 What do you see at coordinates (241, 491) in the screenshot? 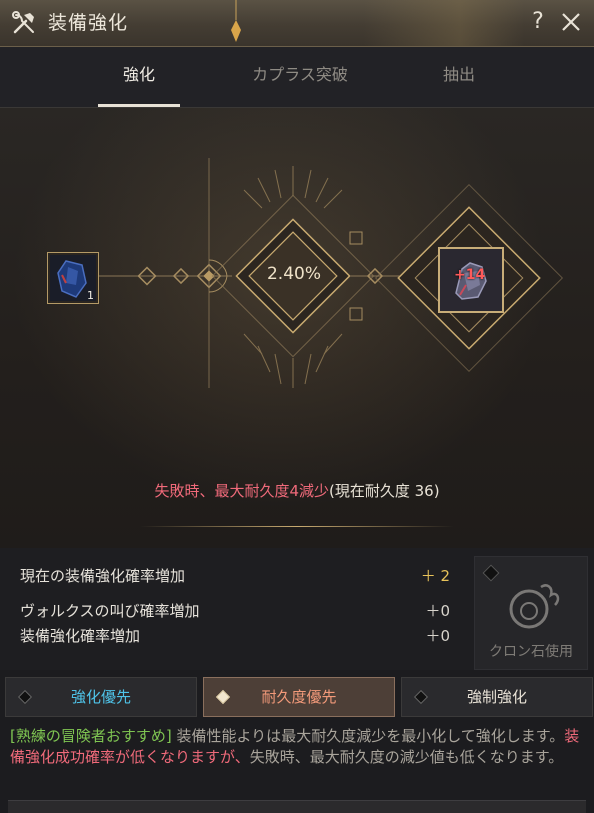
I see `fail-main-text: 失敗時、最大耐久度4減少` at bounding box center [241, 491].